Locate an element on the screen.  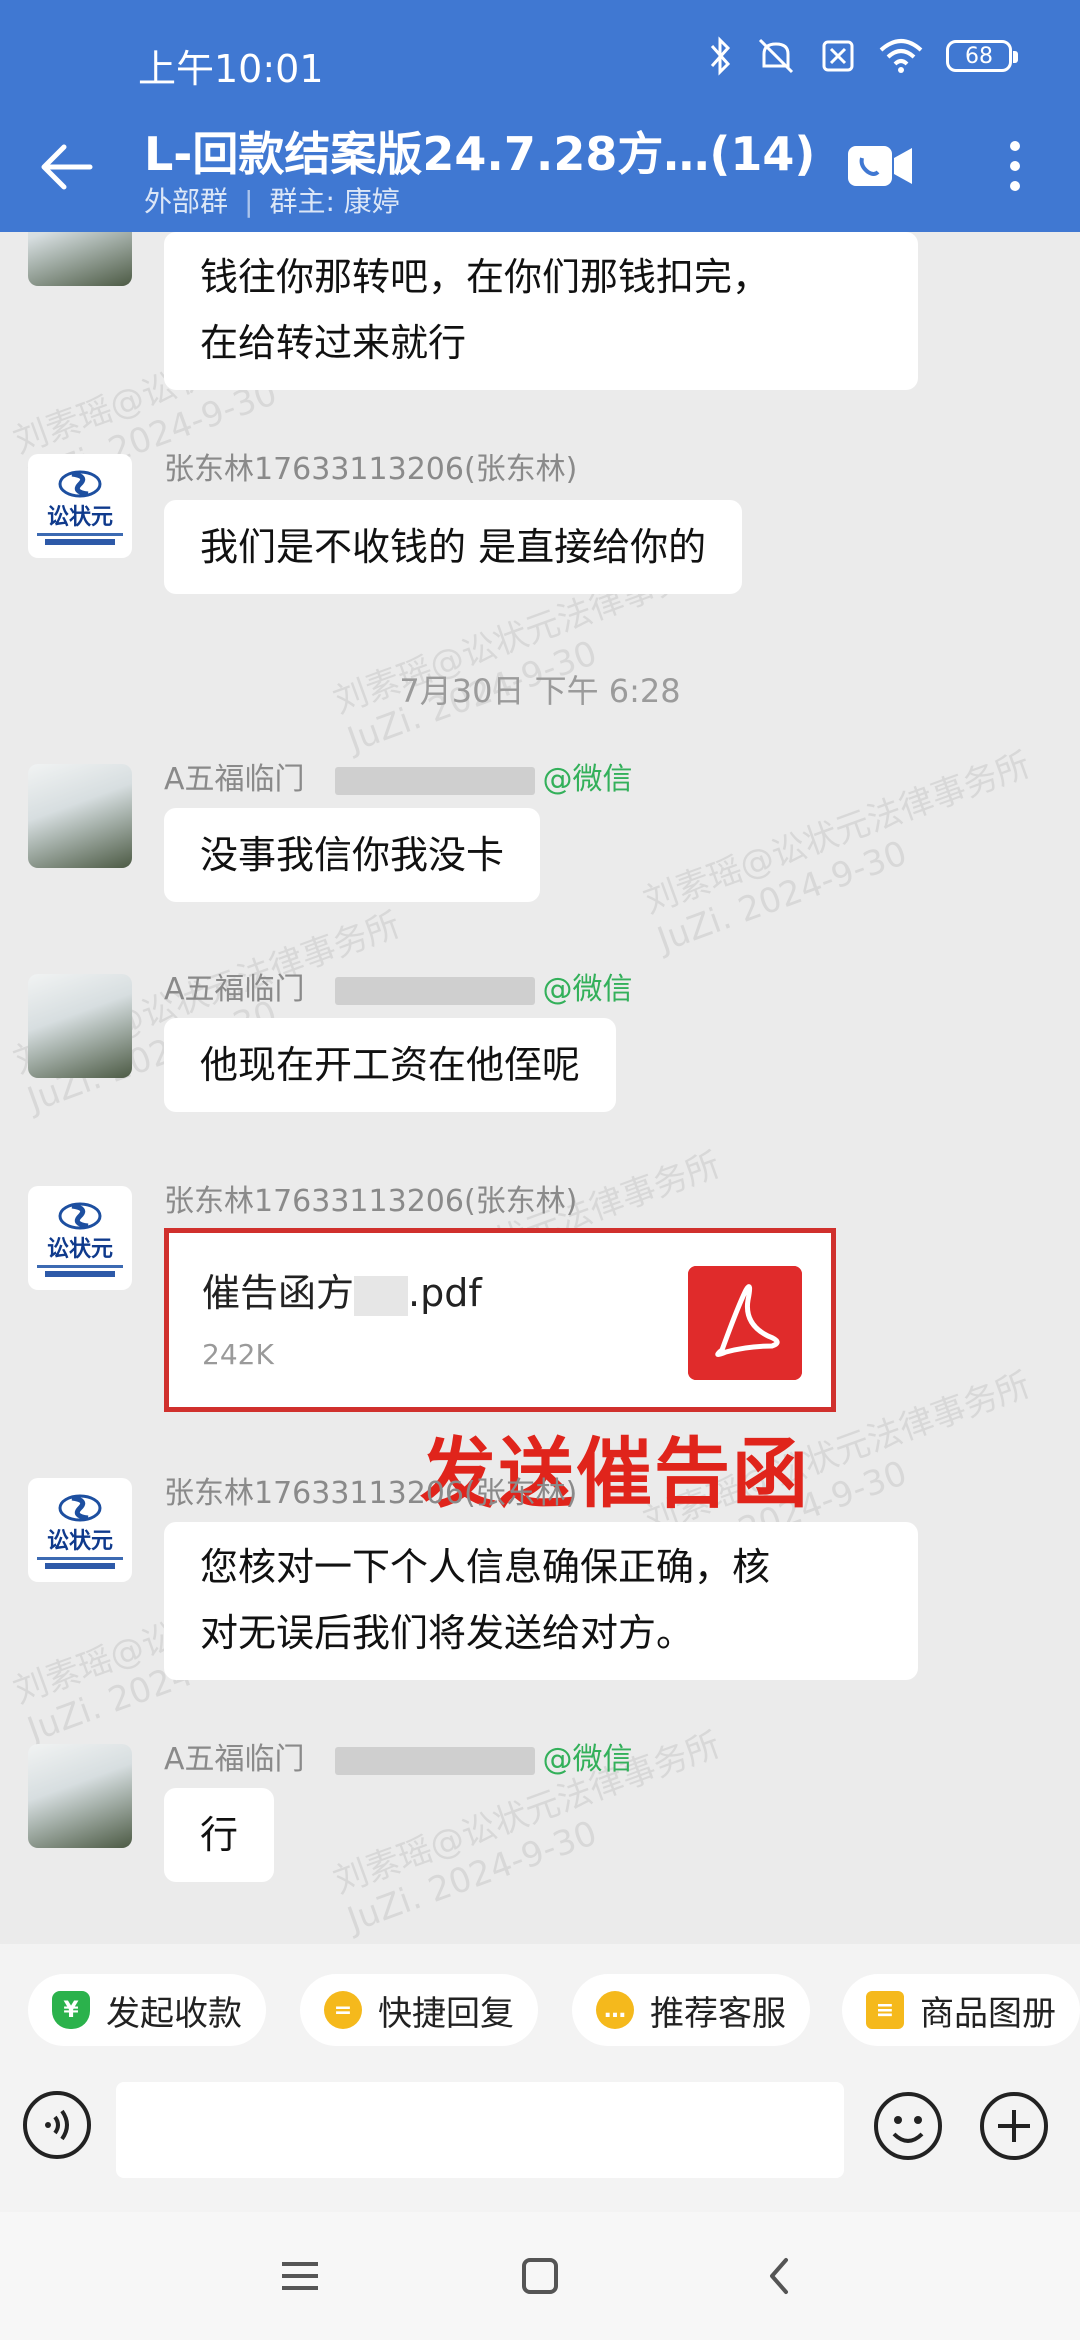
redacted-filename is located at coordinates (381, 1295).